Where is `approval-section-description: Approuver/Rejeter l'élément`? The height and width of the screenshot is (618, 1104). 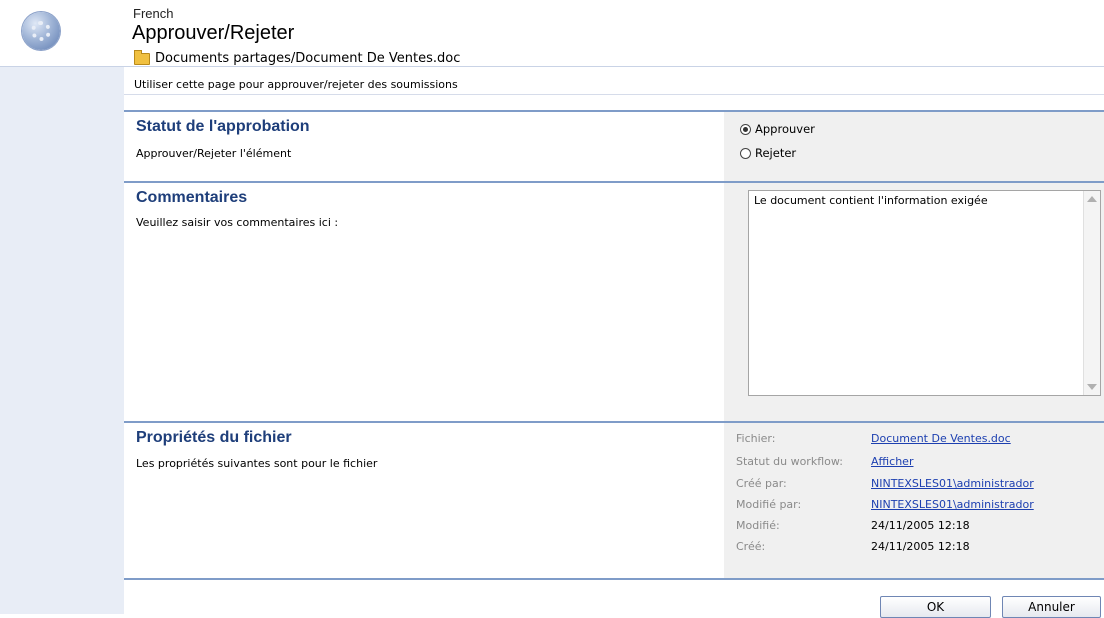
approval-section-description: Approuver/Rejeter l'élément is located at coordinates (214, 153).